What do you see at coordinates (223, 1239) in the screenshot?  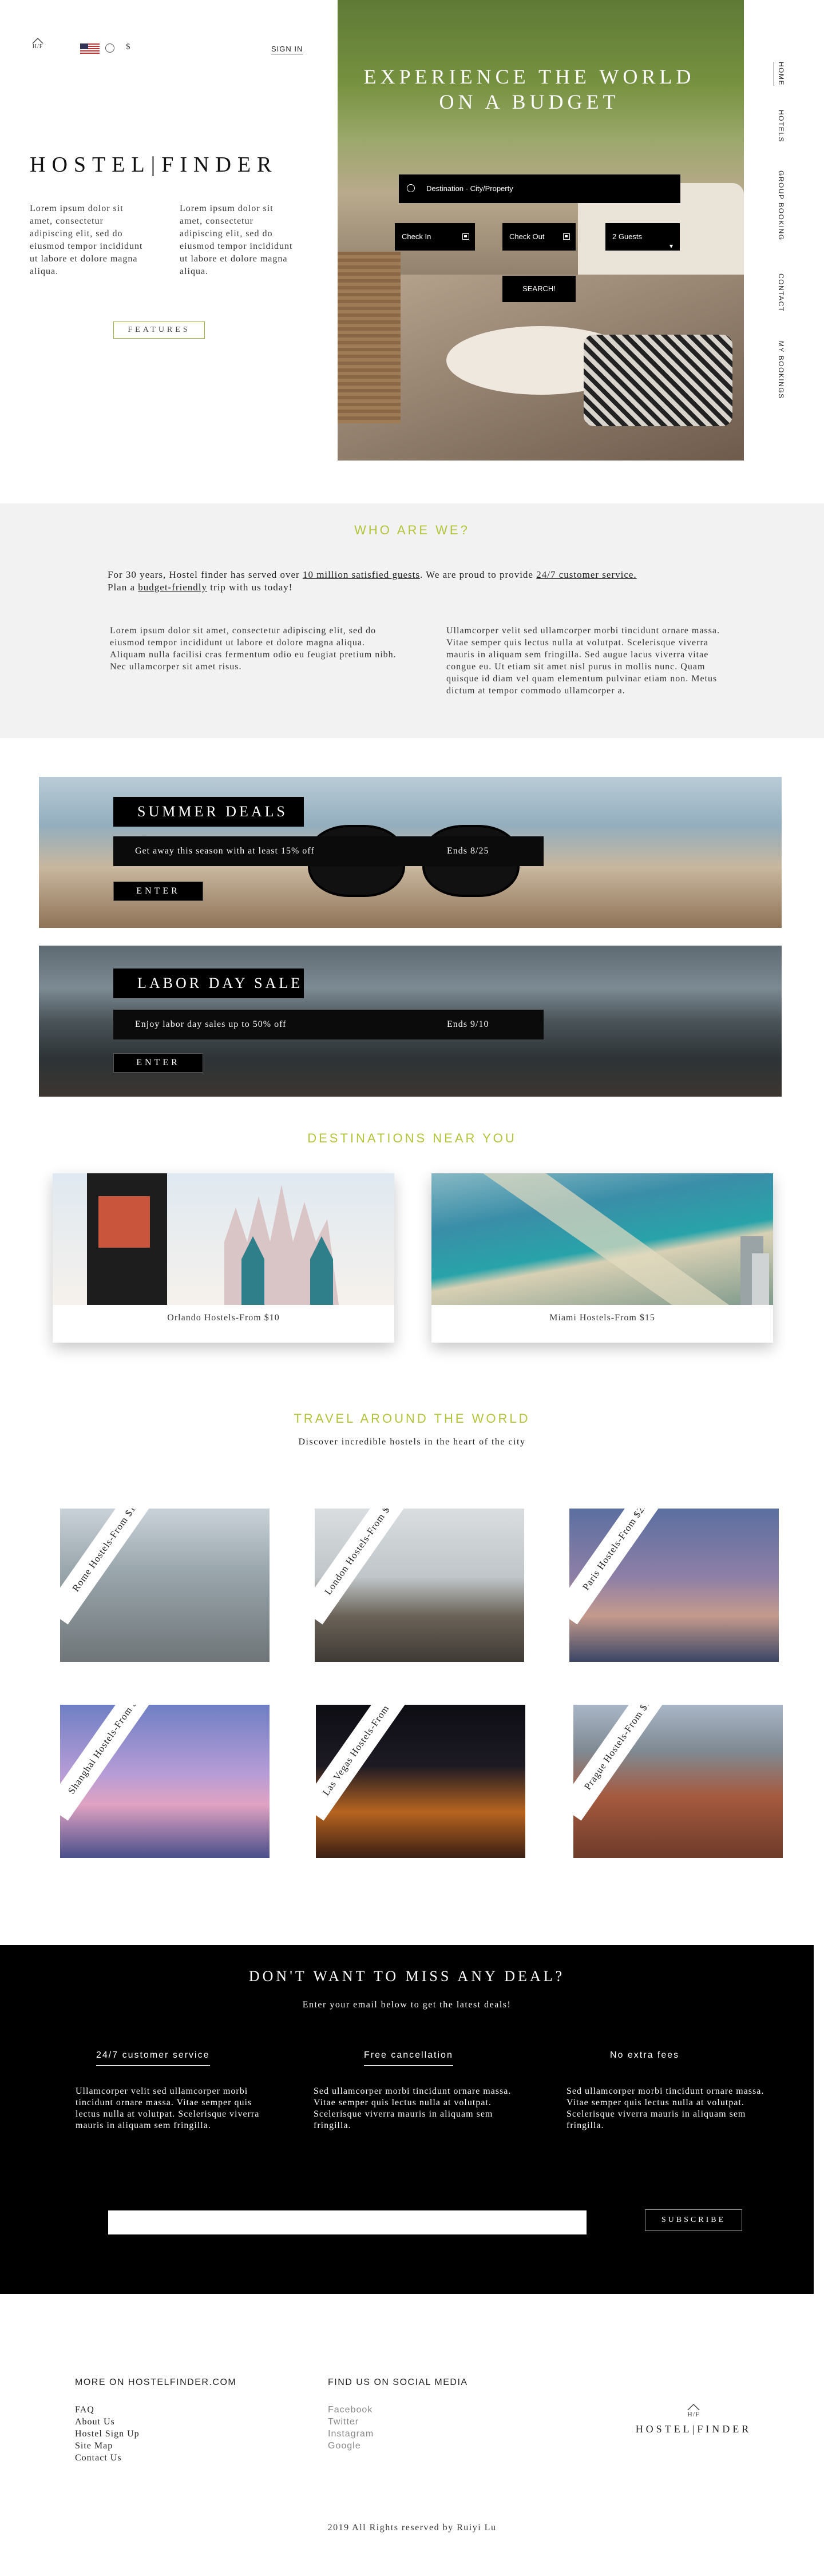 I see `orlando-image` at bounding box center [223, 1239].